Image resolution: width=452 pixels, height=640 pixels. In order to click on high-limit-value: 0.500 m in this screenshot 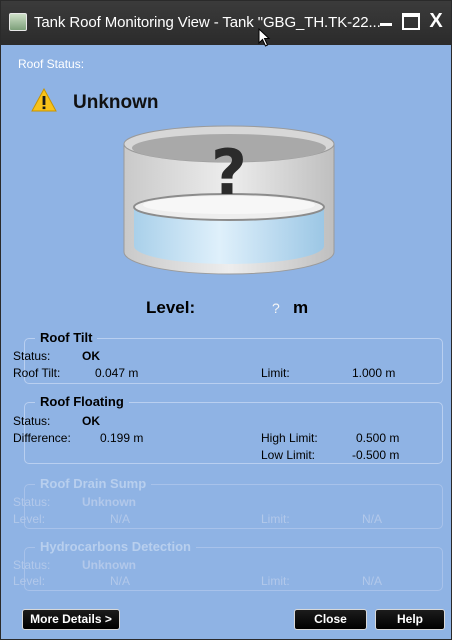, I will do `click(378, 438)`.